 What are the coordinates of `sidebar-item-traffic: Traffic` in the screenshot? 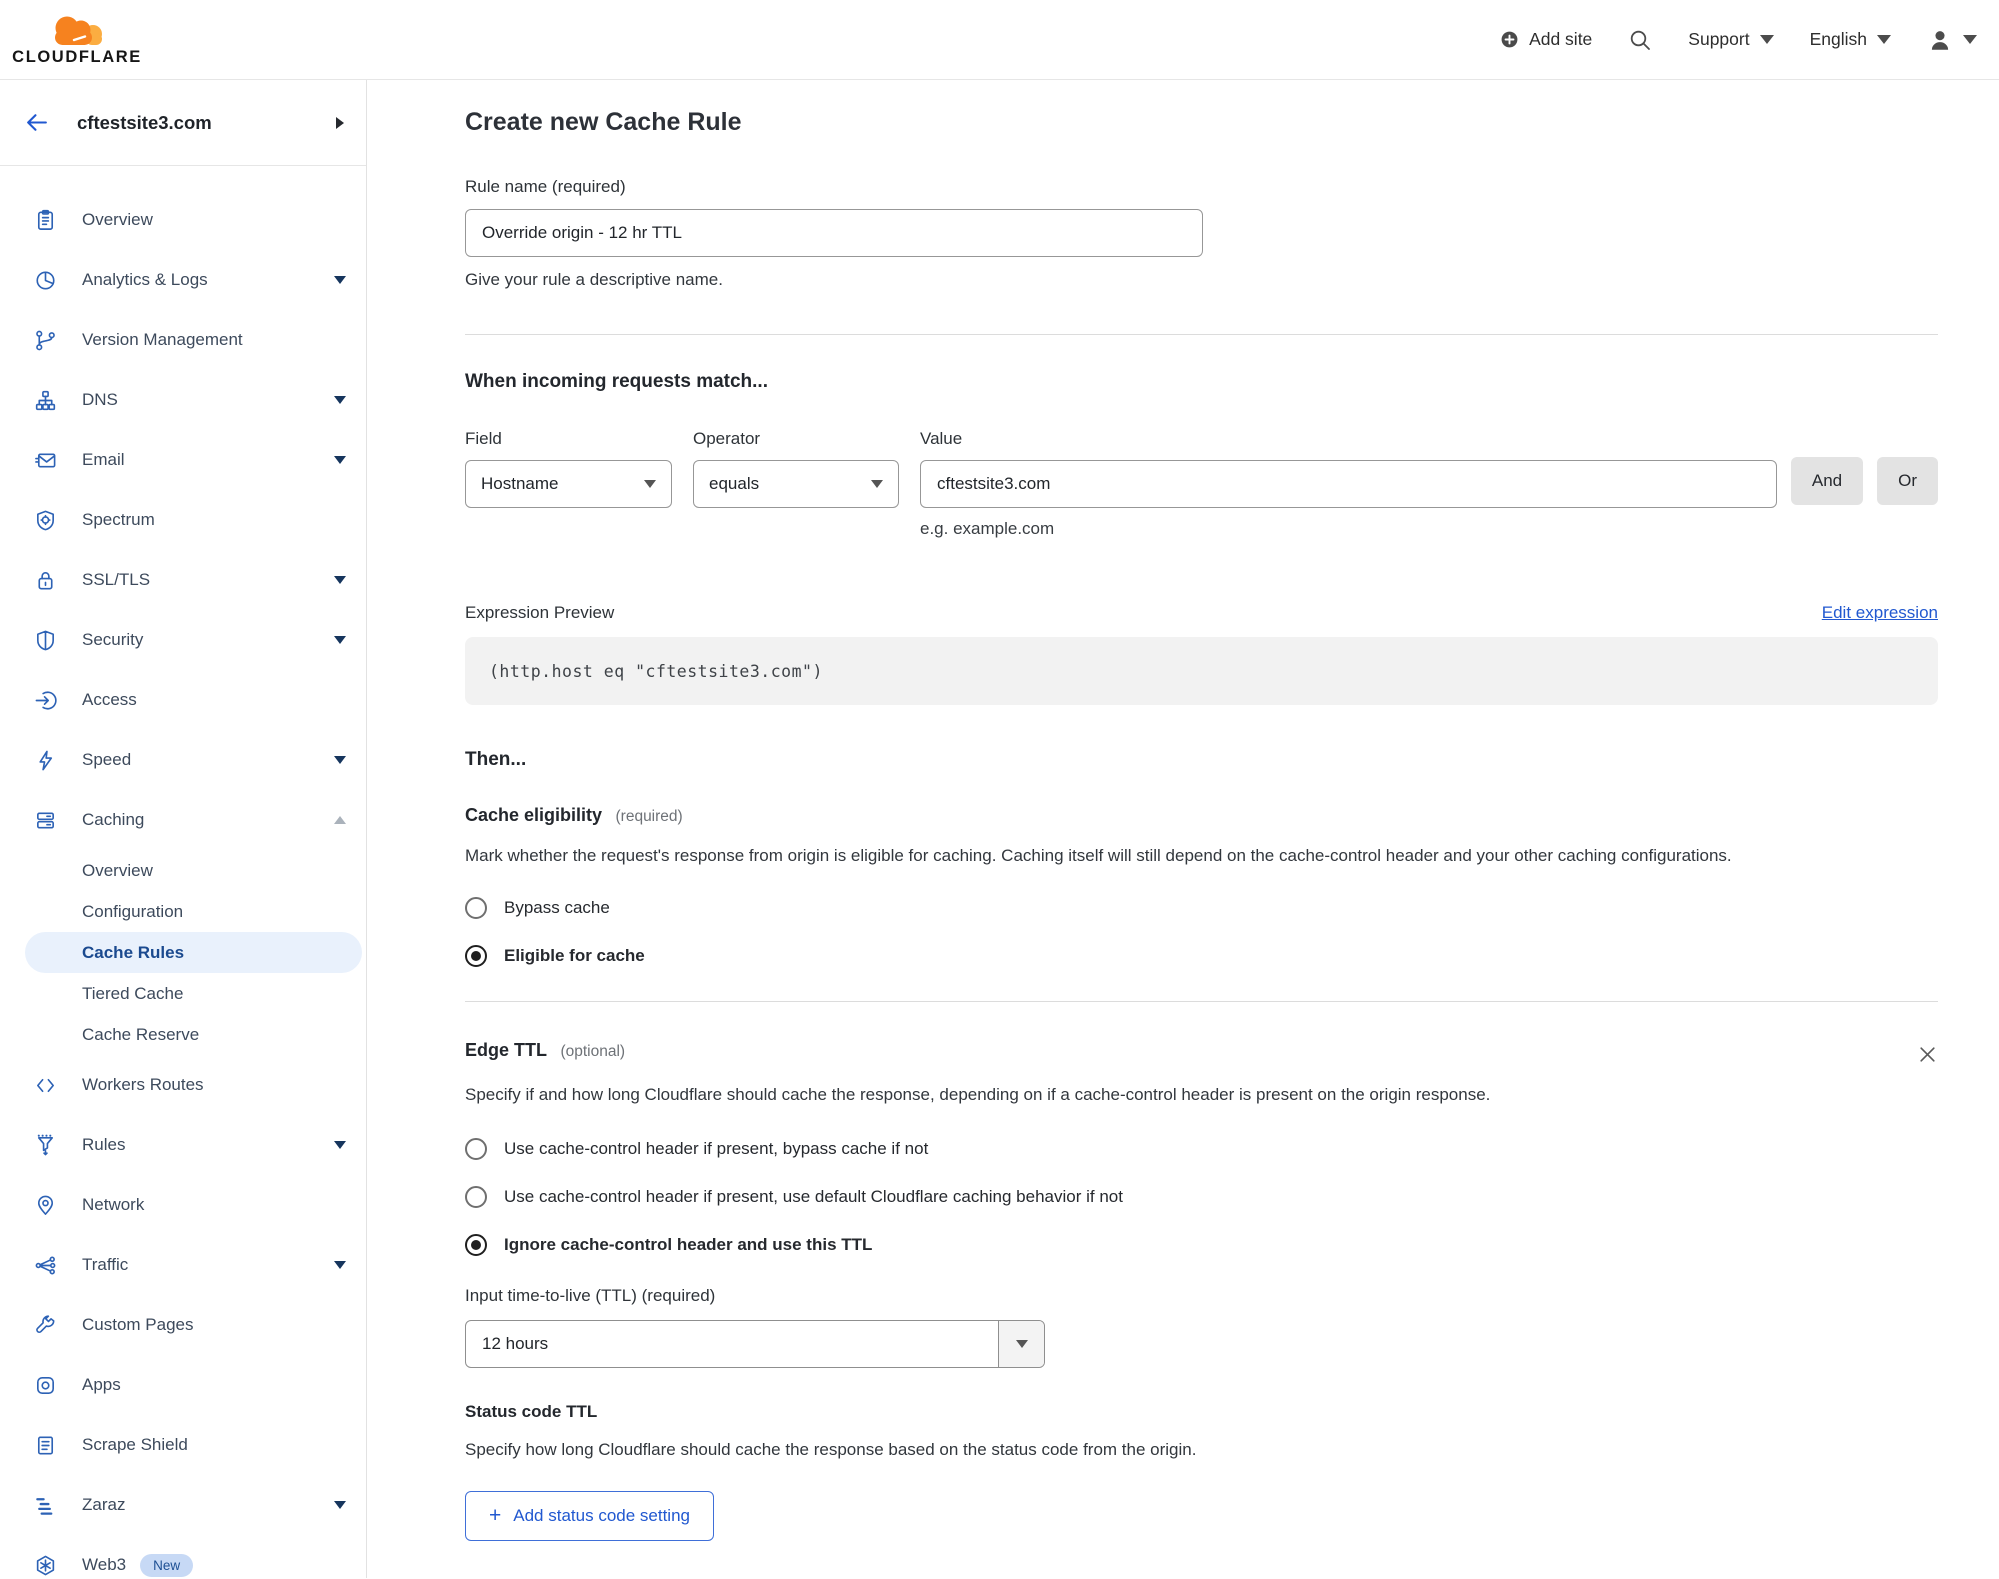 It's located at (183, 1265).